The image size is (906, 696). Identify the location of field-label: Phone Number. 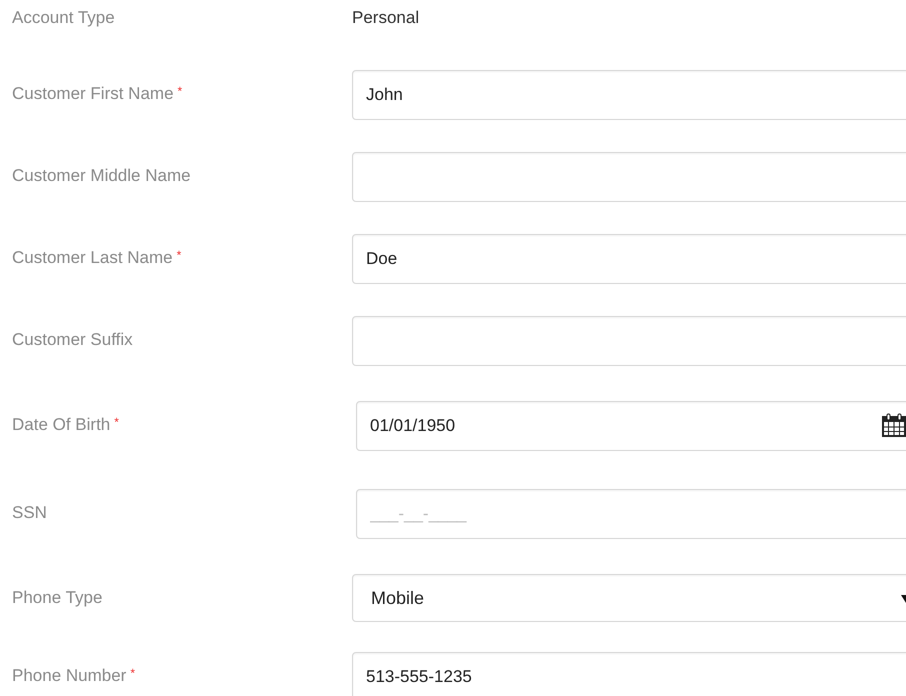
(69, 676).